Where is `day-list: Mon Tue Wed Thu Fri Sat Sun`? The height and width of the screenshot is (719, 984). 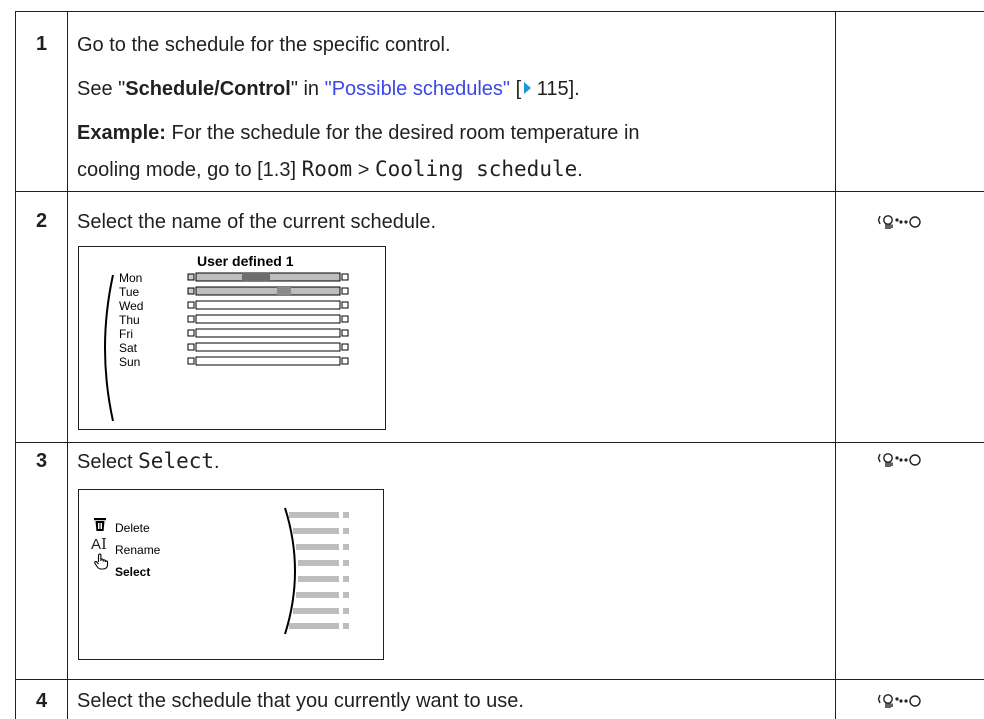 day-list: Mon Tue Wed Thu Fri Sat Sun is located at coordinates (131, 320).